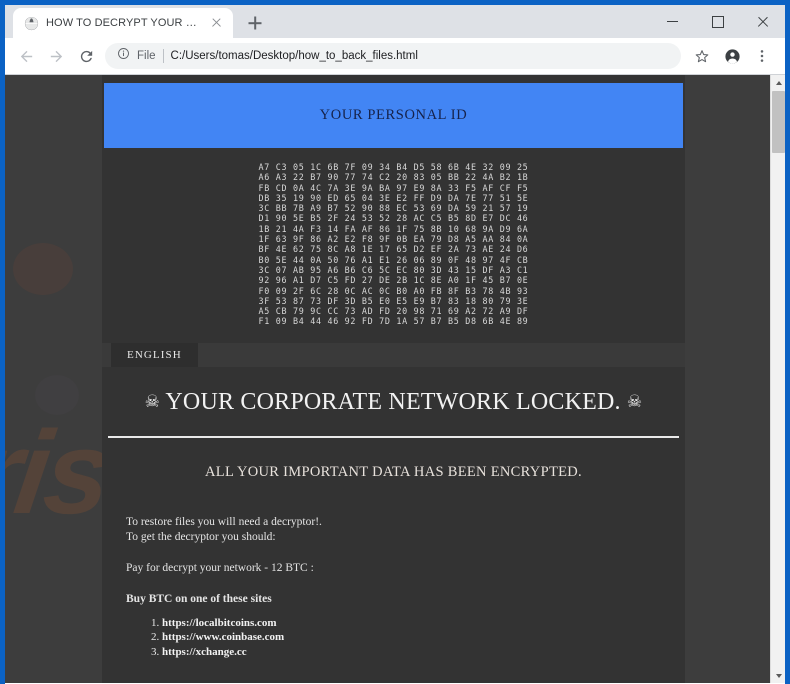 The image size is (790, 684). I want to click on arrow-left-icon, so click(26, 56).